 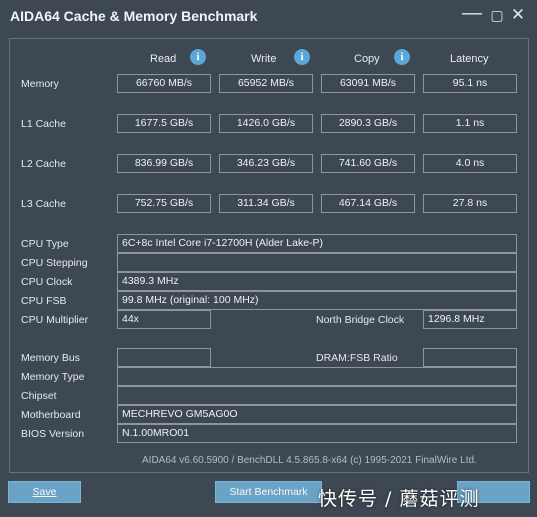 What do you see at coordinates (317, 433) in the screenshot?
I see `bios-version-value: N.1.00MRO01` at bounding box center [317, 433].